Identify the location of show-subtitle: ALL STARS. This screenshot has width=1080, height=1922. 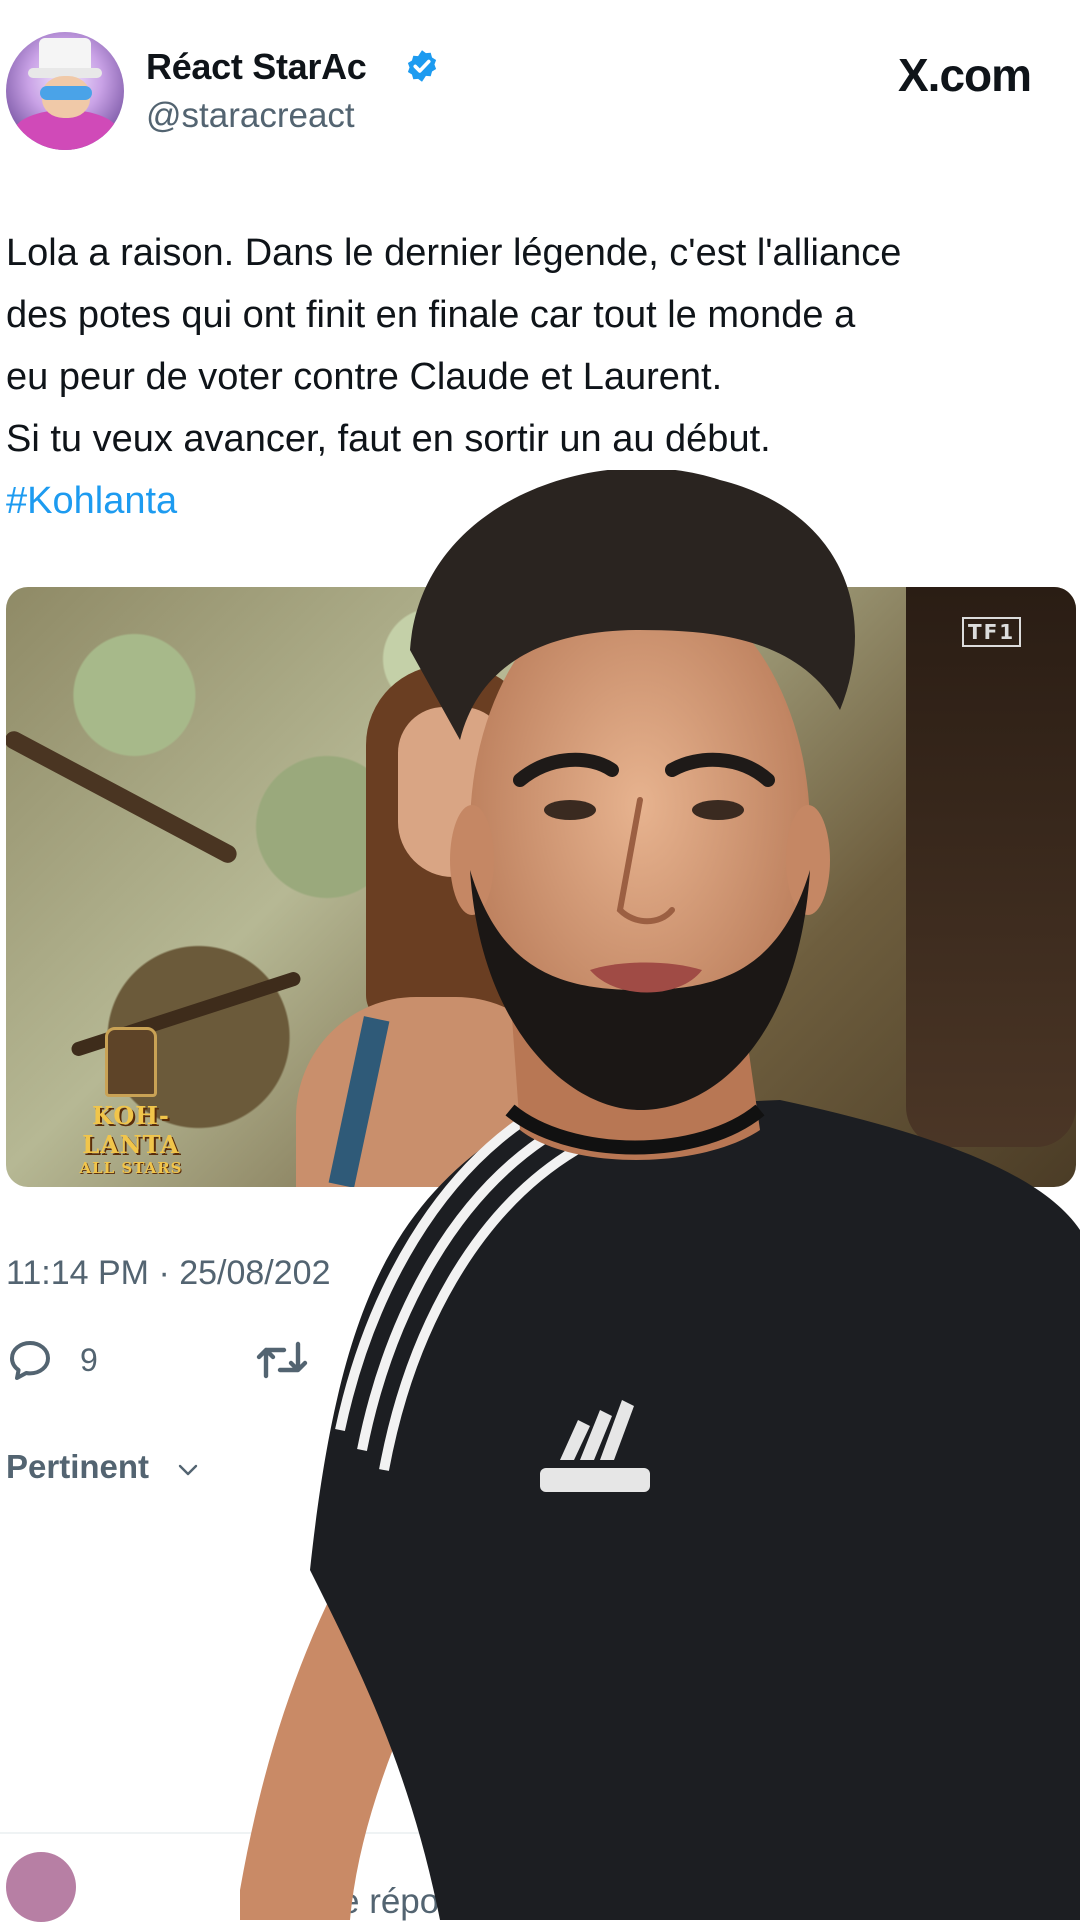
(131, 1168).